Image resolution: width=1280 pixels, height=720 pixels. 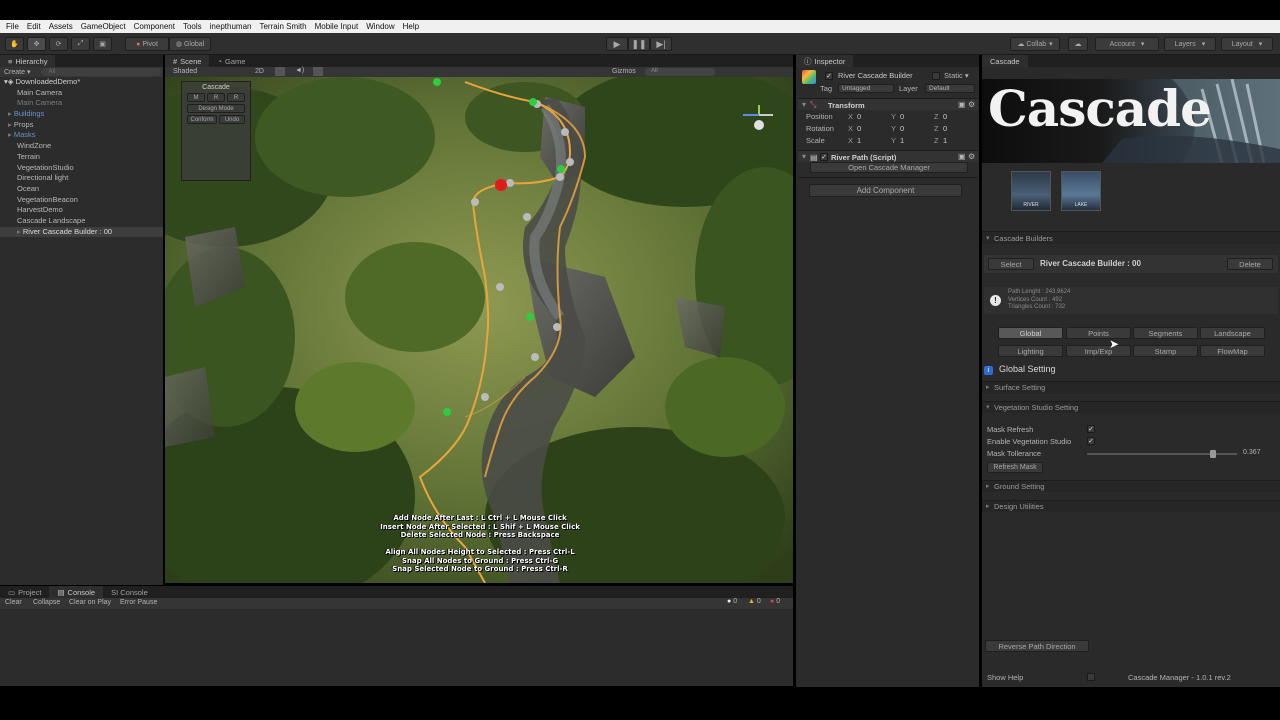 I want to click on lake-builder-thumbnail: LAKE, so click(x=1081, y=191).